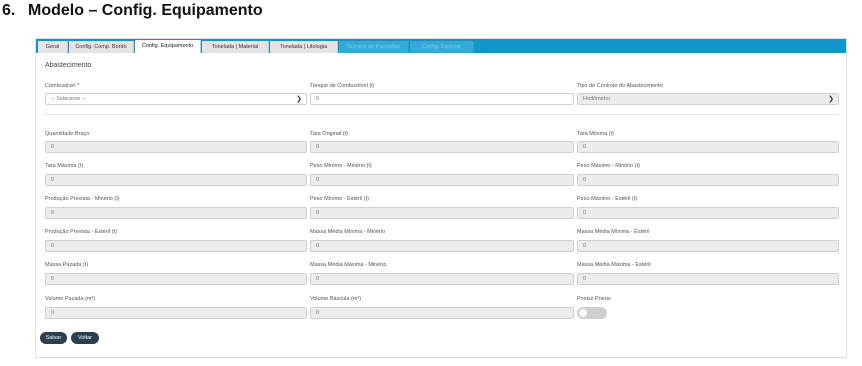 This screenshot has width=862, height=366. Describe the element at coordinates (67, 134) in the screenshot. I see `quantidade-braco-label: Quantidade Braço` at that location.